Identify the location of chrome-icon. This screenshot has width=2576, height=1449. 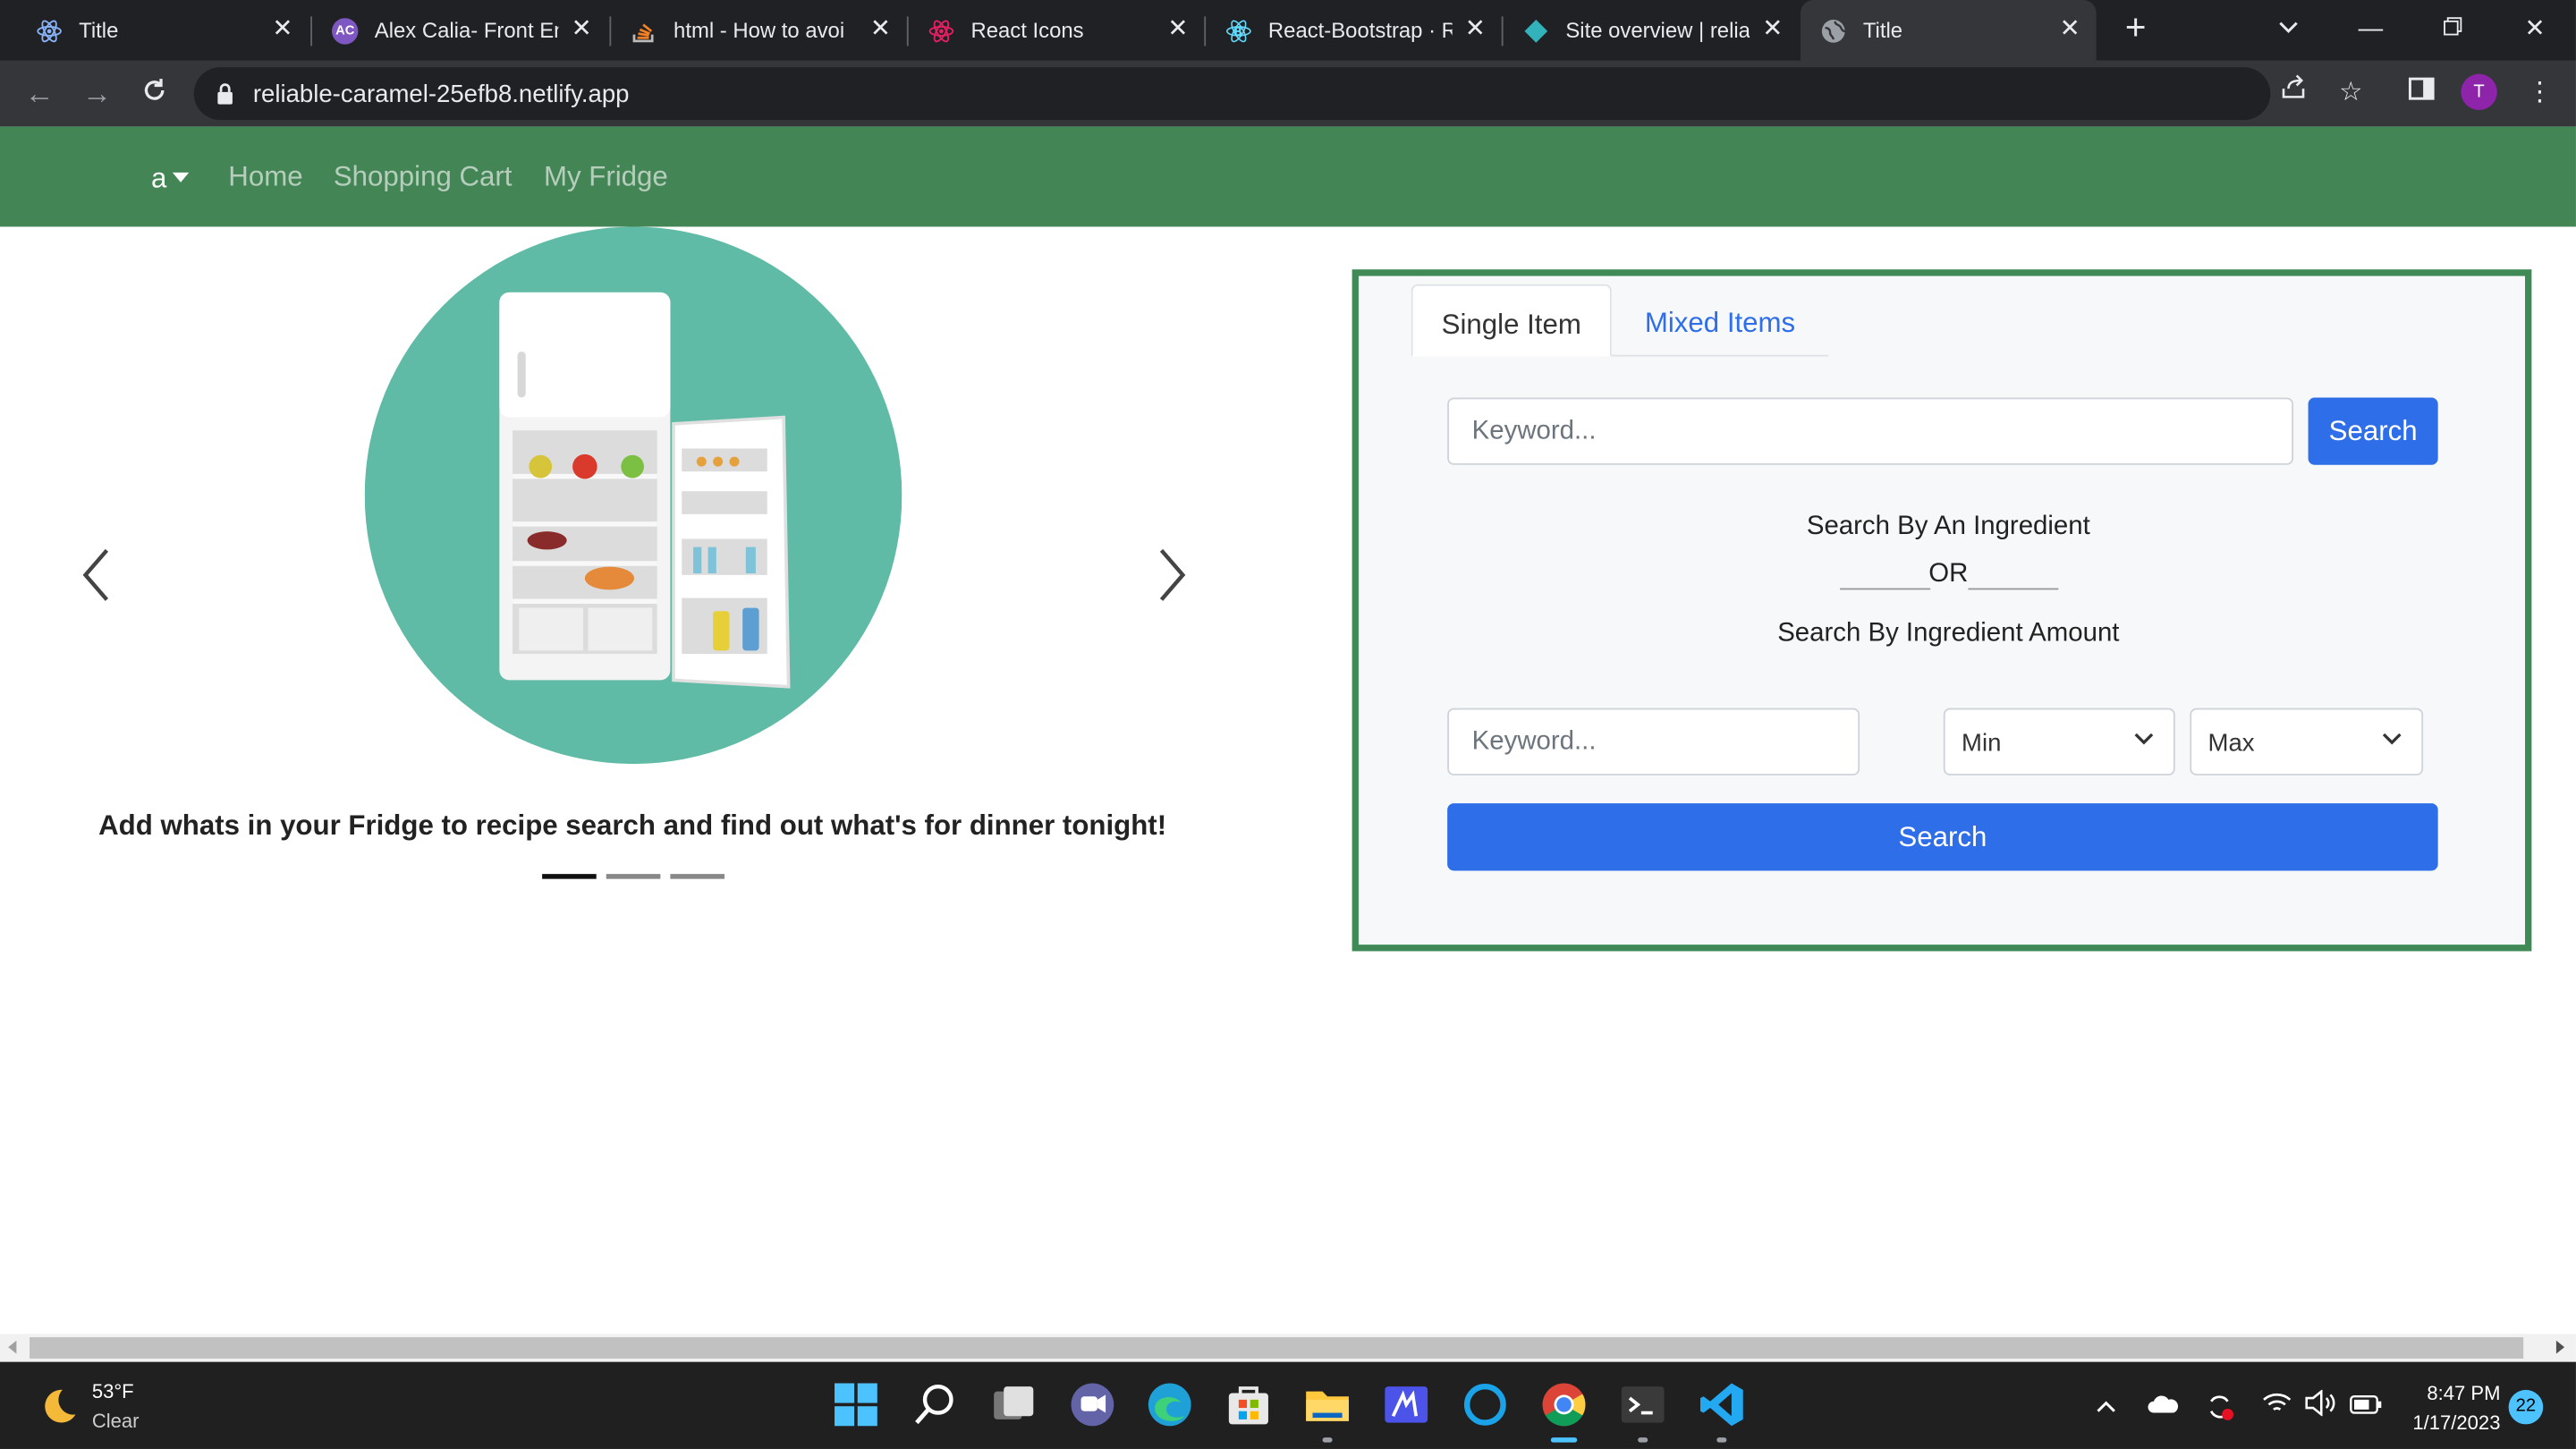
(1564, 1404).